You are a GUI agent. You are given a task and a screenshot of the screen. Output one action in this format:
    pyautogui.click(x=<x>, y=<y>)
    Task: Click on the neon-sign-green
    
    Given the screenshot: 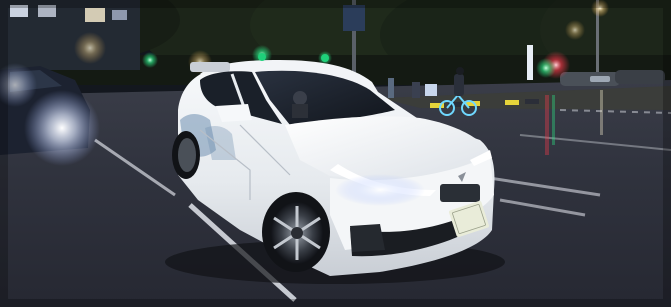 What is the action you would take?
    pyautogui.click(x=546, y=68)
    